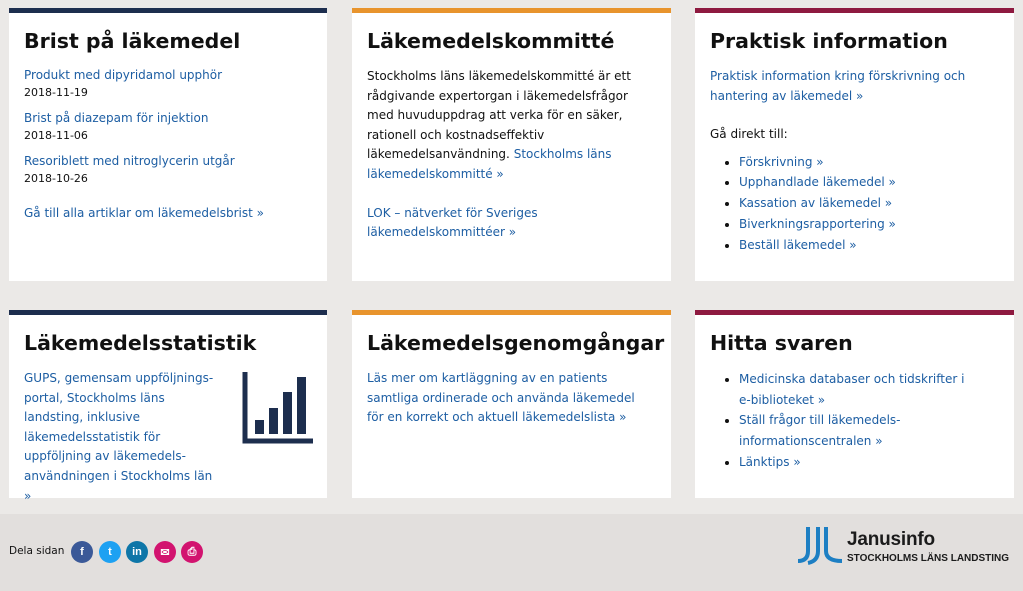 The height and width of the screenshot is (591, 1023). I want to click on janusinfo-logo: Janusinfo STOCKHOLMS LÄNS LANDSTING, so click(902, 547).